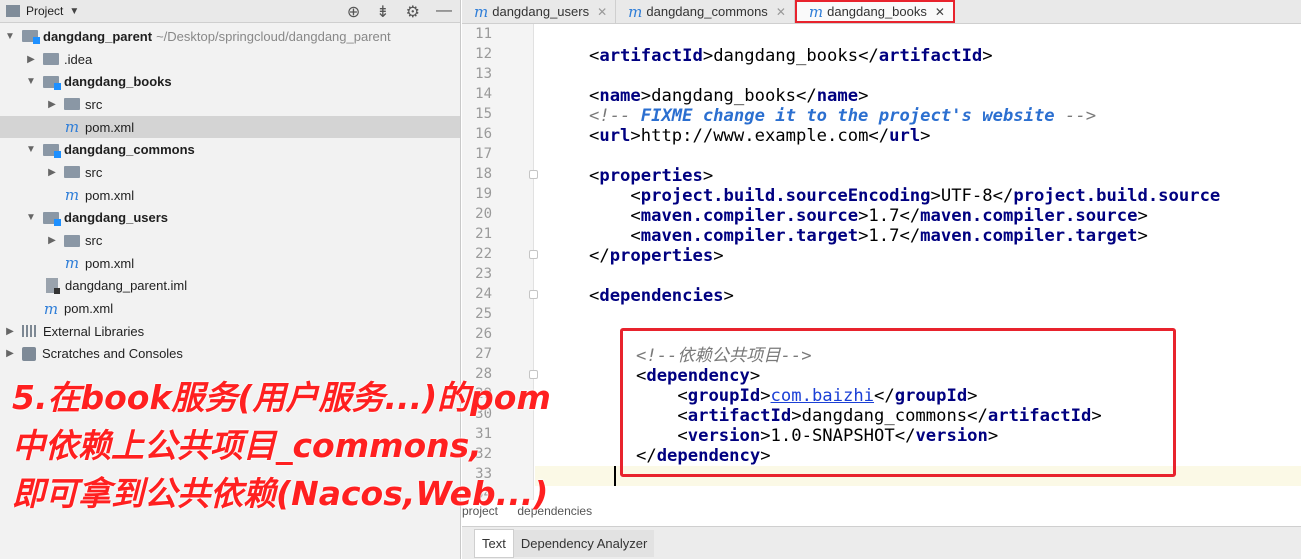  What do you see at coordinates (483, 314) in the screenshot?
I see `line-number: 25` at bounding box center [483, 314].